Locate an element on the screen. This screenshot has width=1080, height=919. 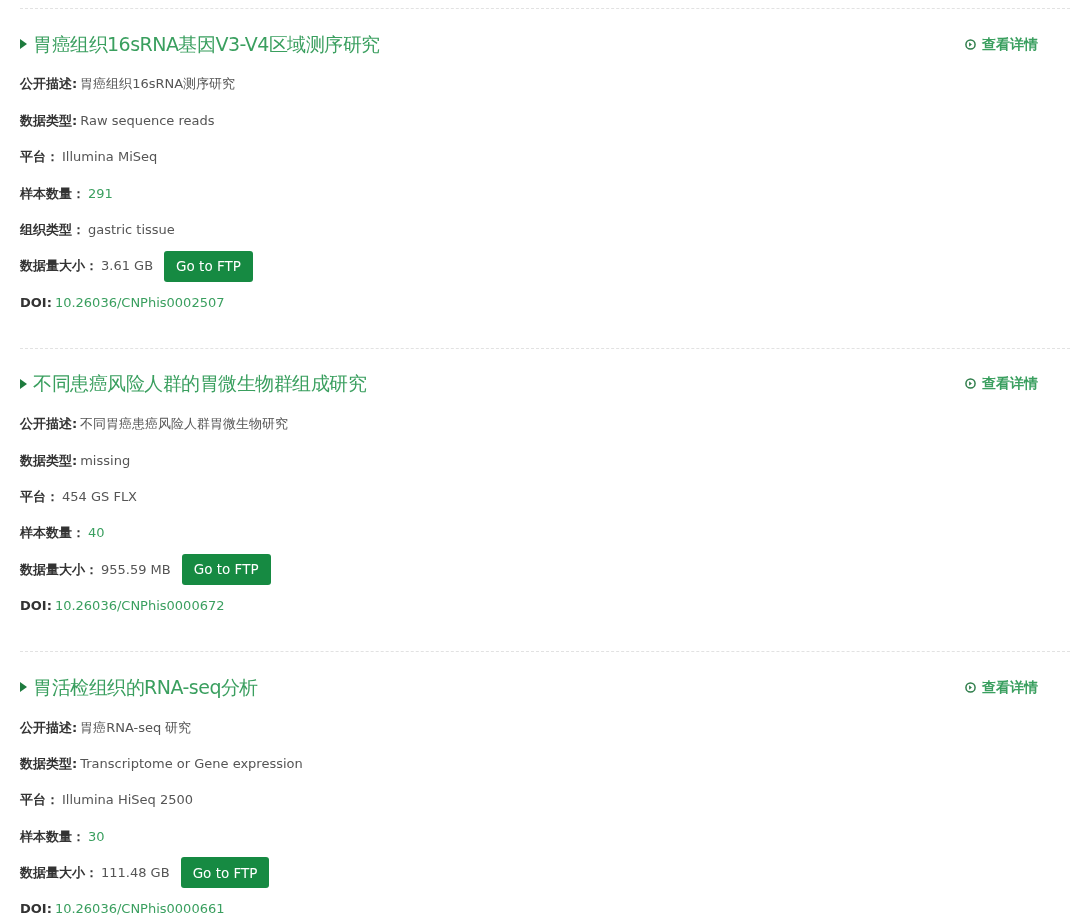
field-label: 组织类型： is located at coordinates (52, 230).